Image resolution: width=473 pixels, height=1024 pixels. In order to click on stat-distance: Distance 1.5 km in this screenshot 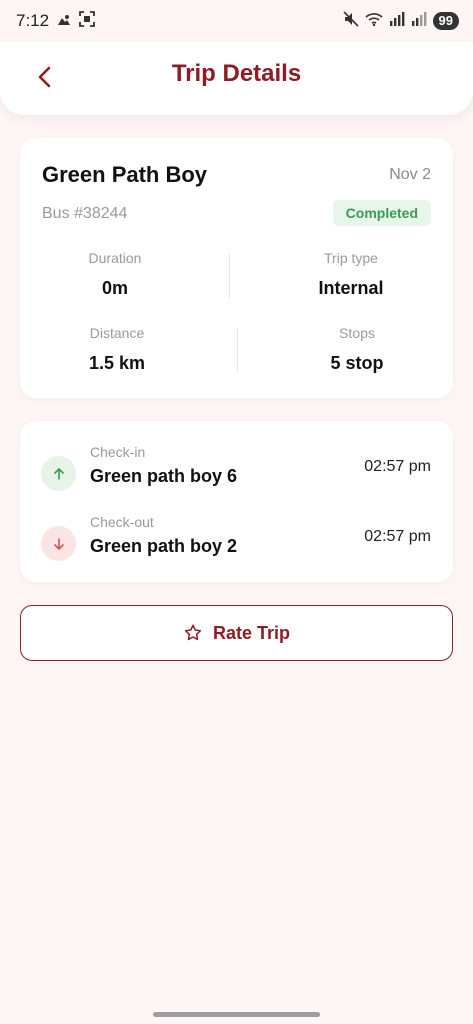, I will do `click(117, 349)`.